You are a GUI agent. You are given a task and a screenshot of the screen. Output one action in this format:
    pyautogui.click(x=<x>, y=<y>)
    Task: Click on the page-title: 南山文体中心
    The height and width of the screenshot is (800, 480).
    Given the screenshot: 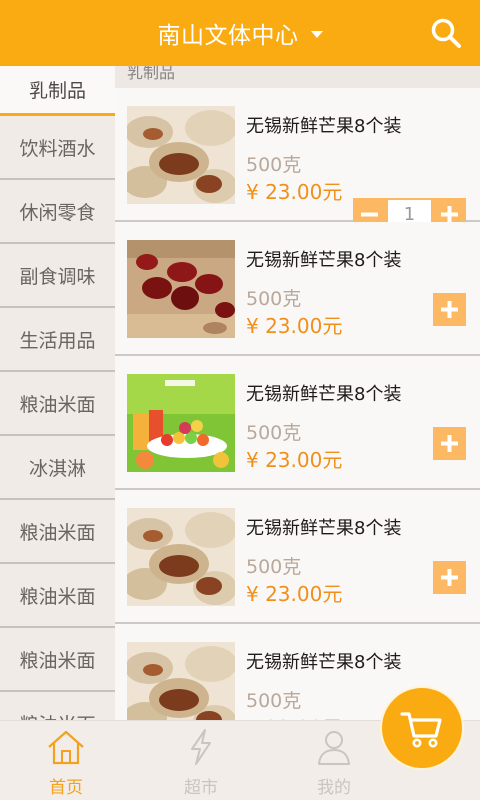 What is the action you would take?
    pyautogui.click(x=228, y=36)
    